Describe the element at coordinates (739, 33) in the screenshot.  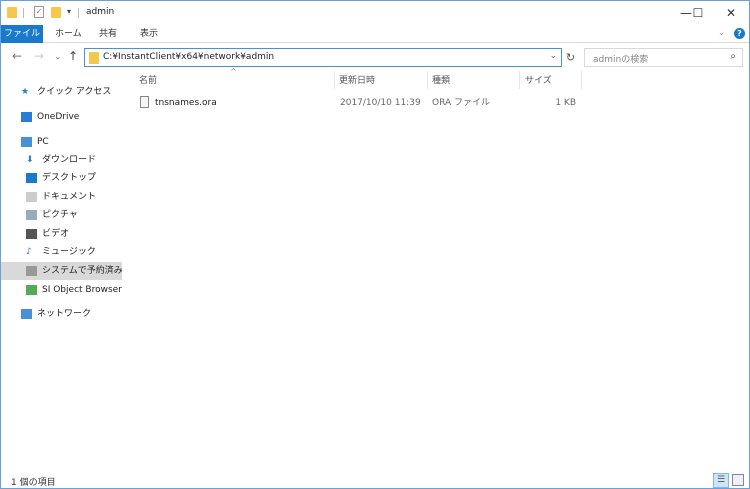
I see `help-icon: ?` at that location.